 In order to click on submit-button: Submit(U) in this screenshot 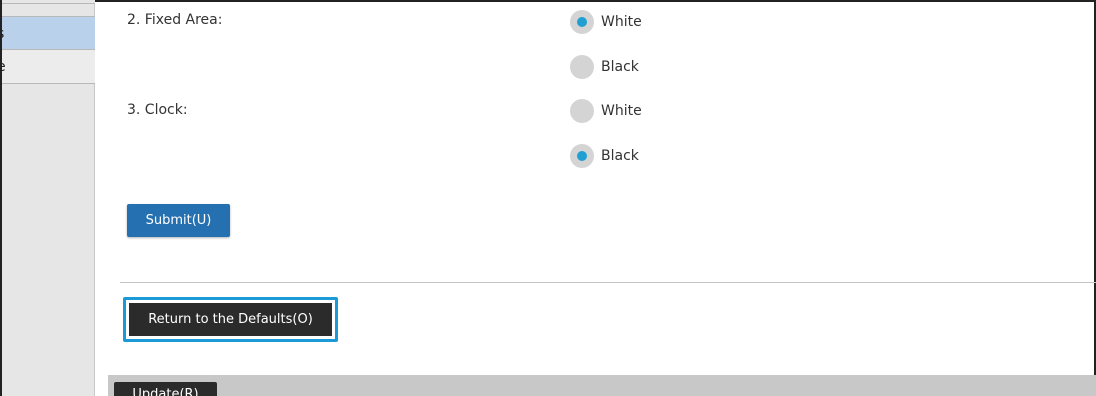, I will do `click(178, 220)`.